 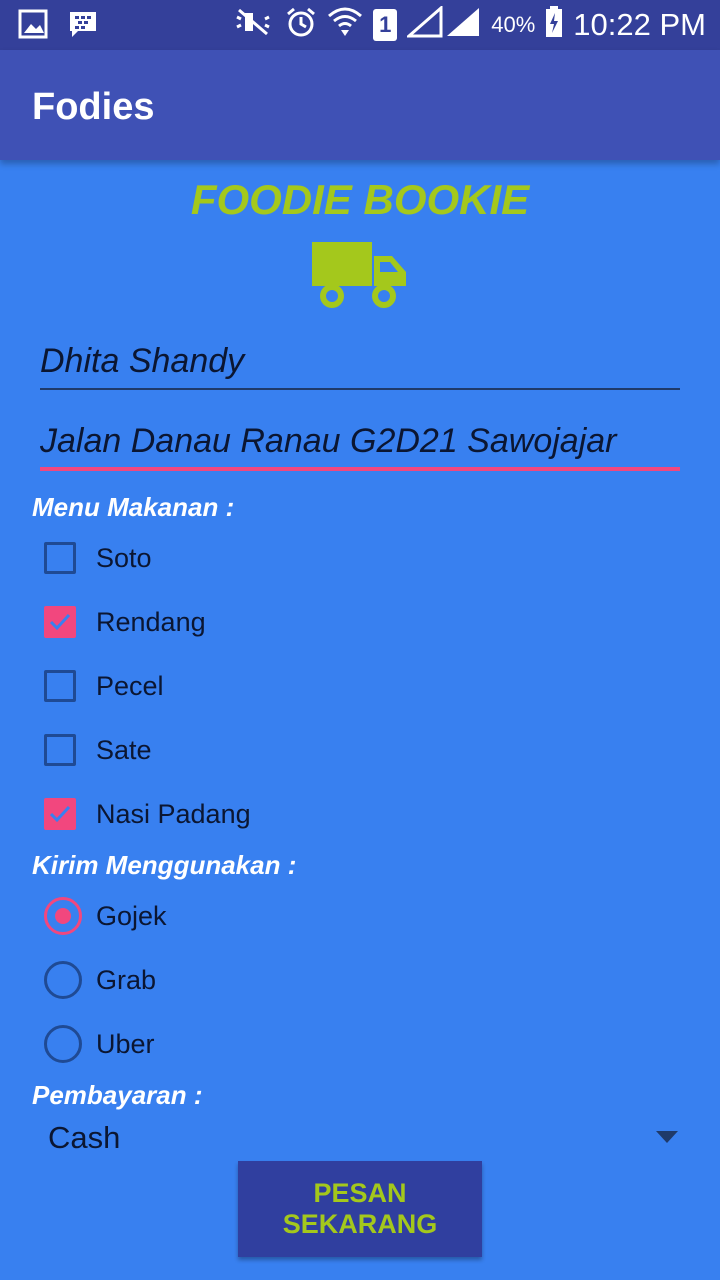 What do you see at coordinates (93, 107) in the screenshot?
I see `app-title: Fodies` at bounding box center [93, 107].